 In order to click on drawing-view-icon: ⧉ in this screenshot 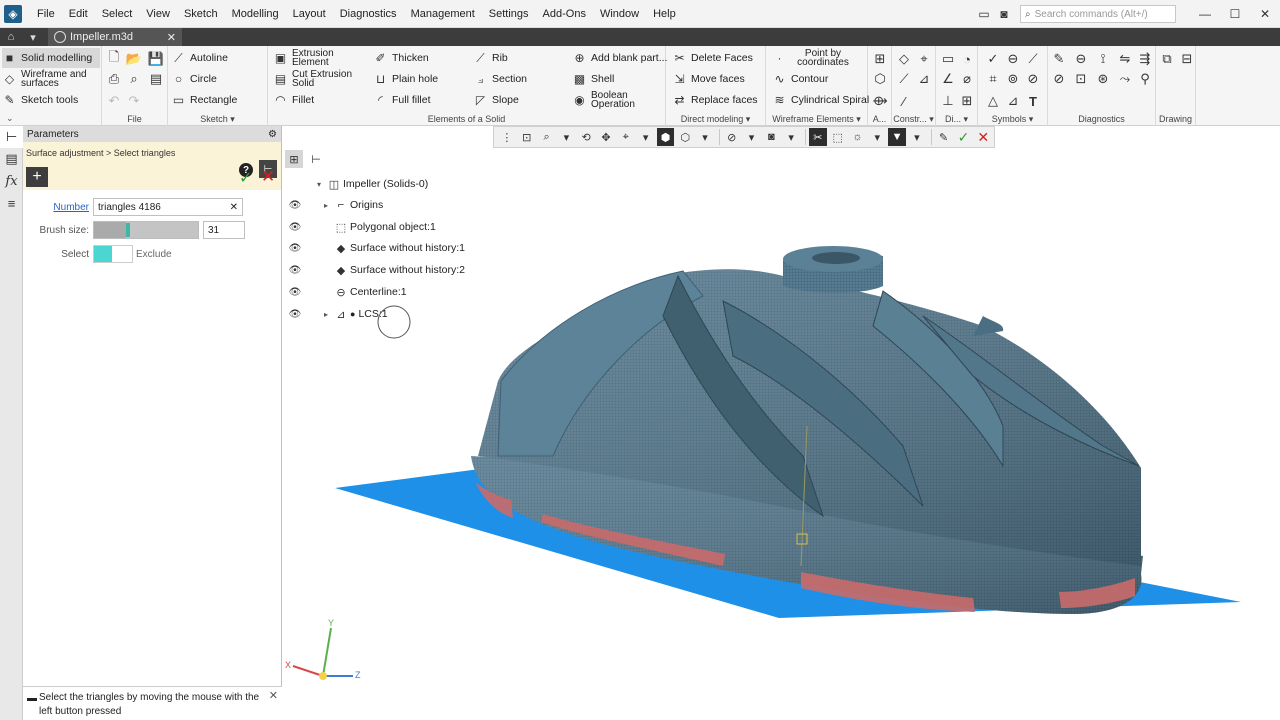, I will do `click(1167, 59)`.